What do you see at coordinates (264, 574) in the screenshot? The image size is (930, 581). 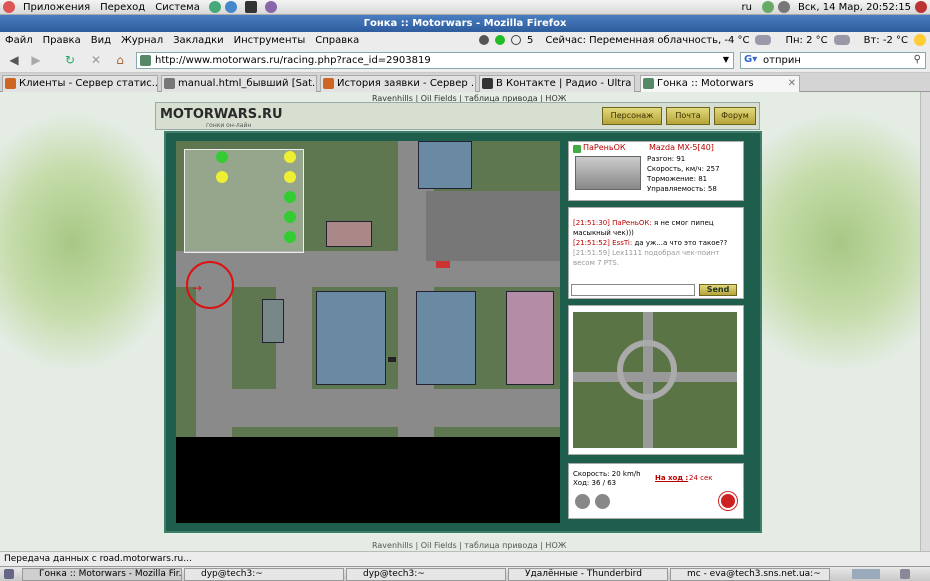 I see `taskbar-item-terminal-1: dyp@tech3:~` at bounding box center [264, 574].